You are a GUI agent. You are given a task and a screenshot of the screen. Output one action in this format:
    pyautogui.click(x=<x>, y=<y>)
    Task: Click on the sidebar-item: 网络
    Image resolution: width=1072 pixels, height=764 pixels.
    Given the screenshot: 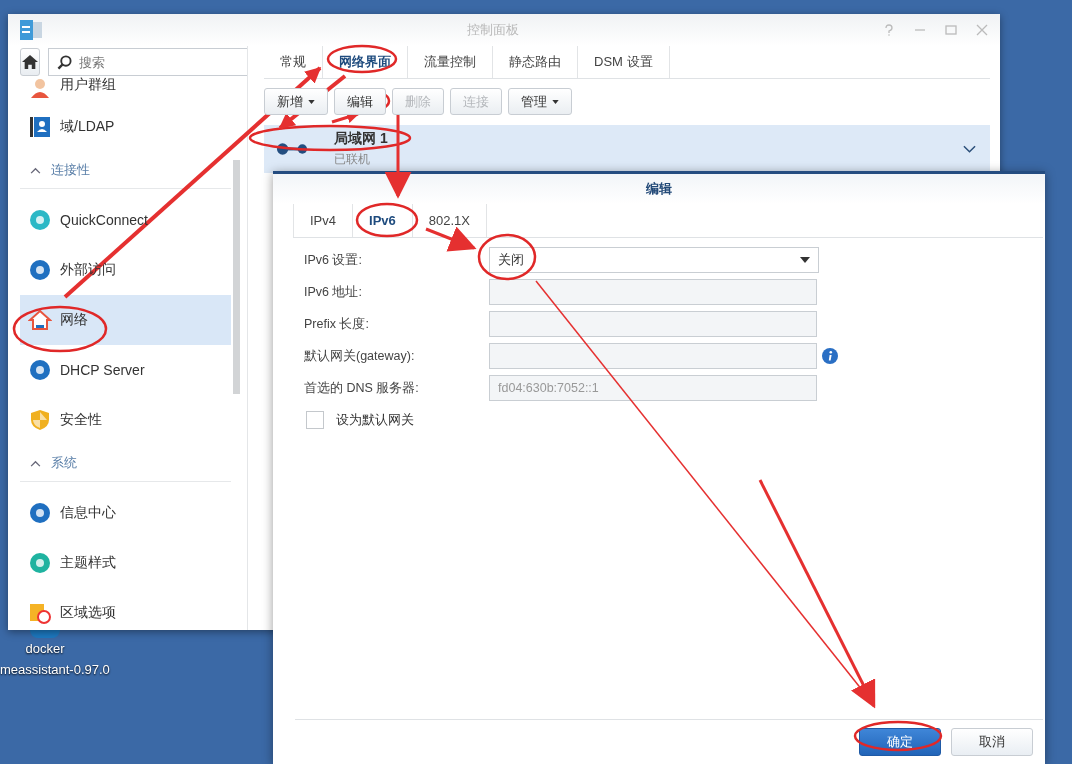 What is the action you would take?
    pyautogui.click(x=125, y=320)
    